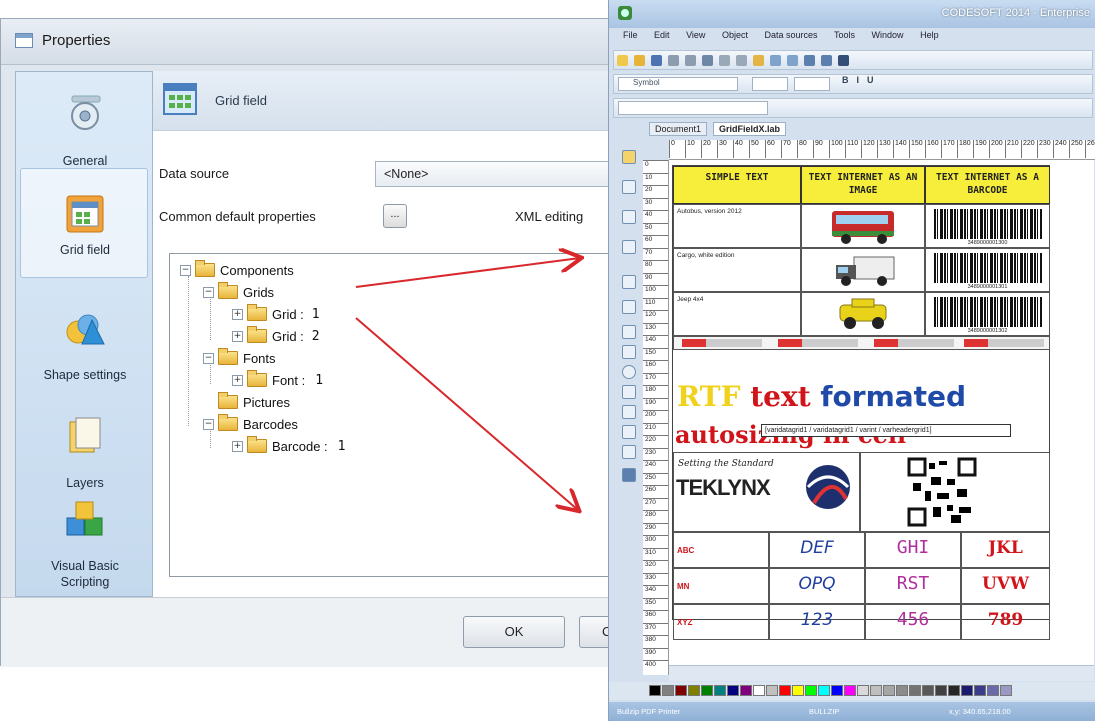 Image resolution: width=1095 pixels, height=721 pixels. Describe the element at coordinates (85, 224) in the screenshot. I see `sidebar-item-grid-field: Grid field` at that location.